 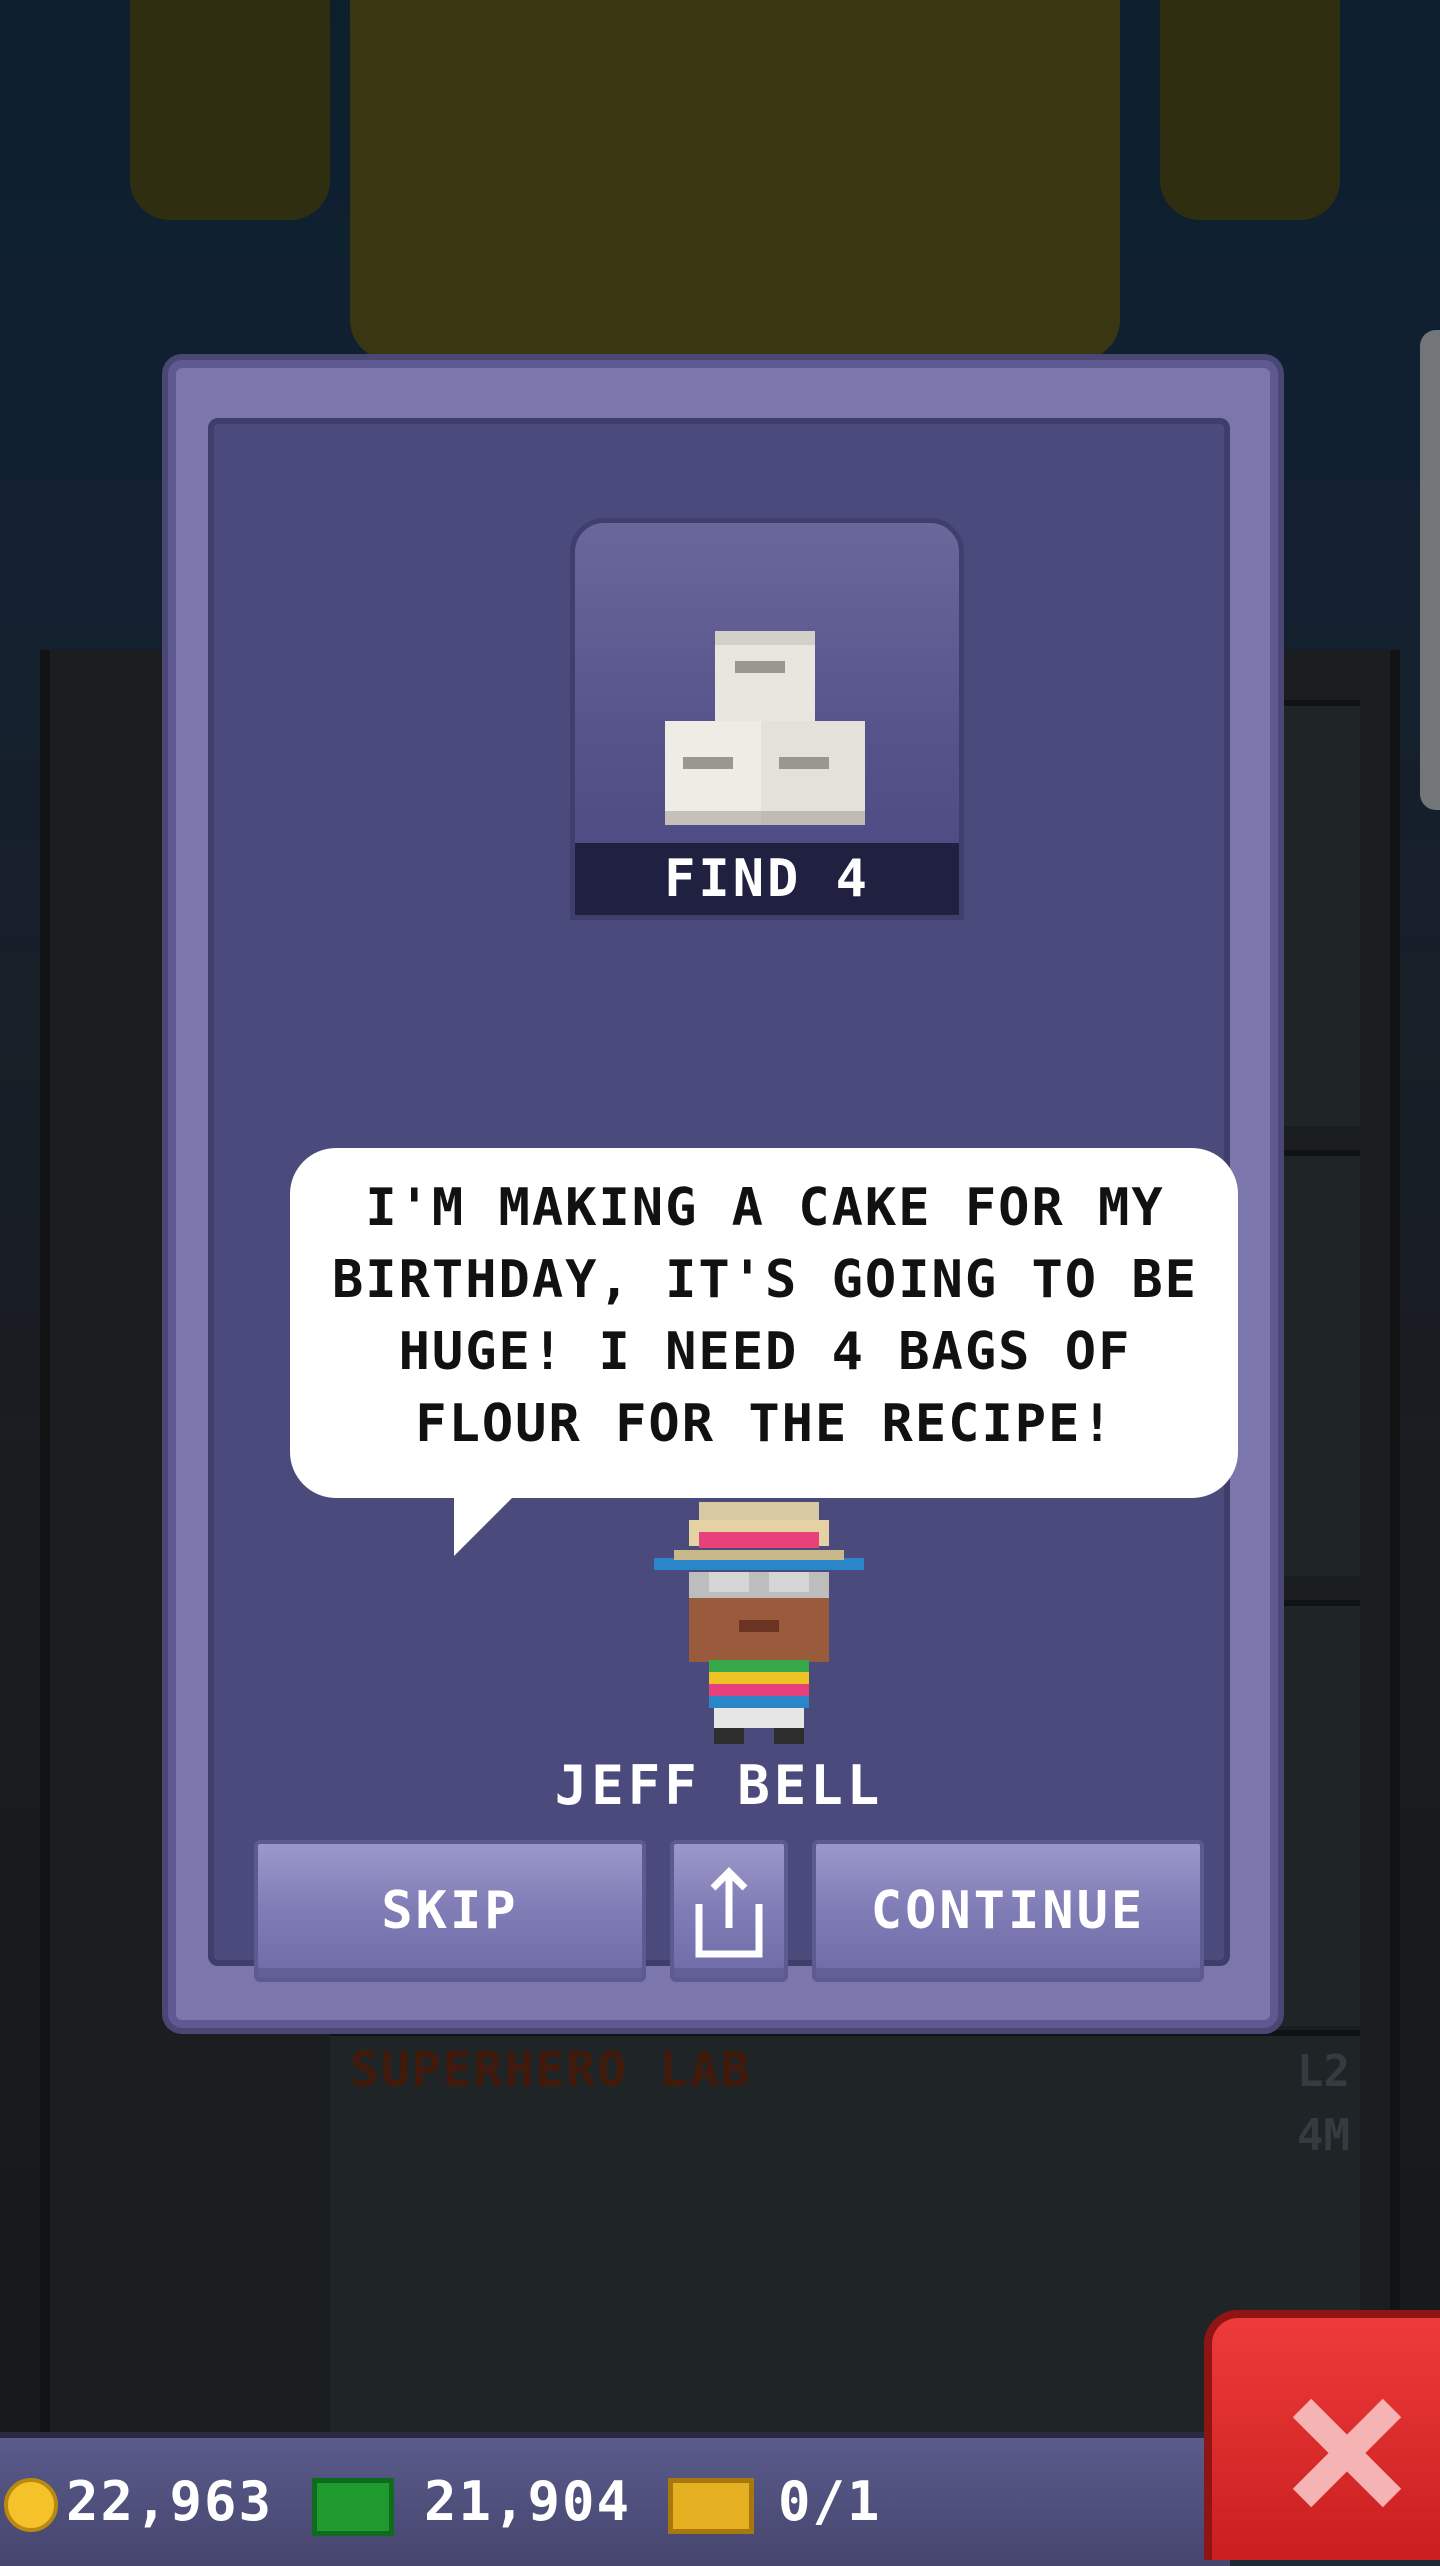 I want to click on bux-icon, so click(x=353, y=2507).